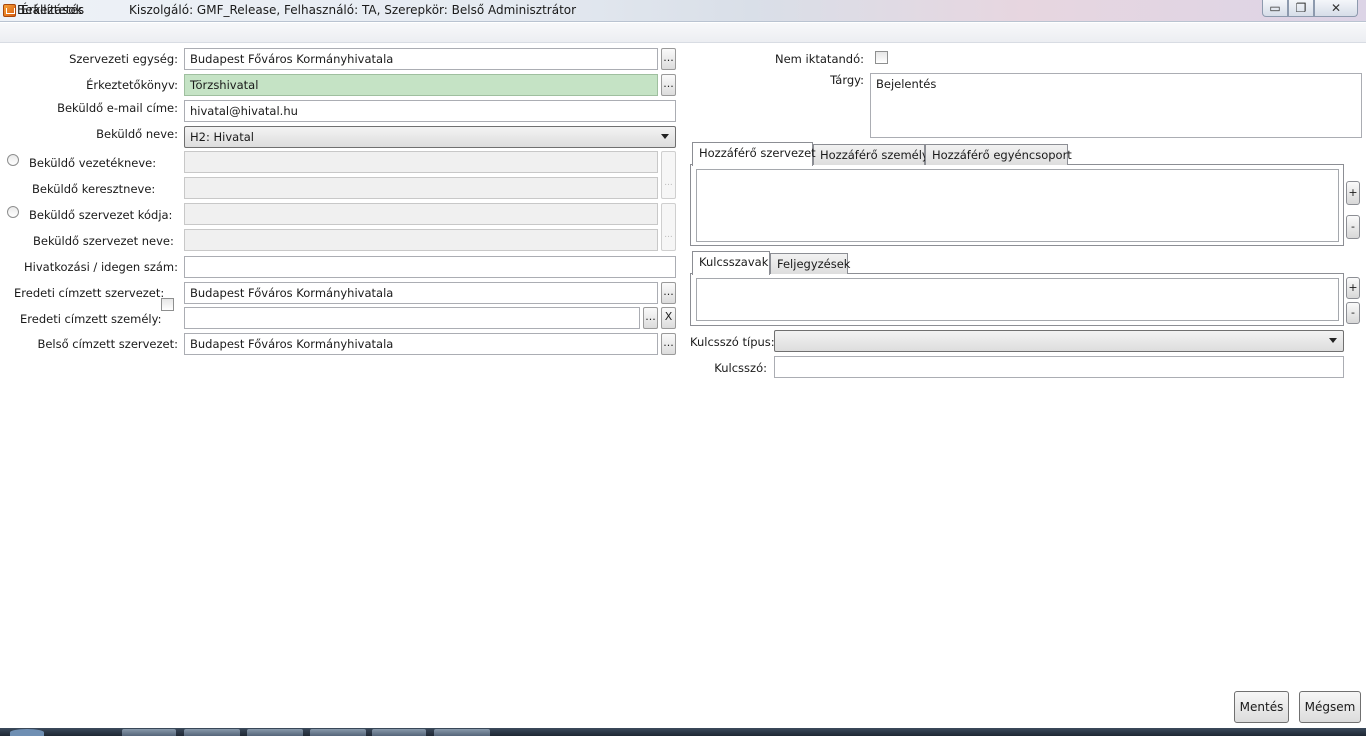 This screenshot has width=1366, height=736. Describe the element at coordinates (998, 154) in the screenshot. I see `tab-access-group: Hozzáférő egyéncsoport` at that location.